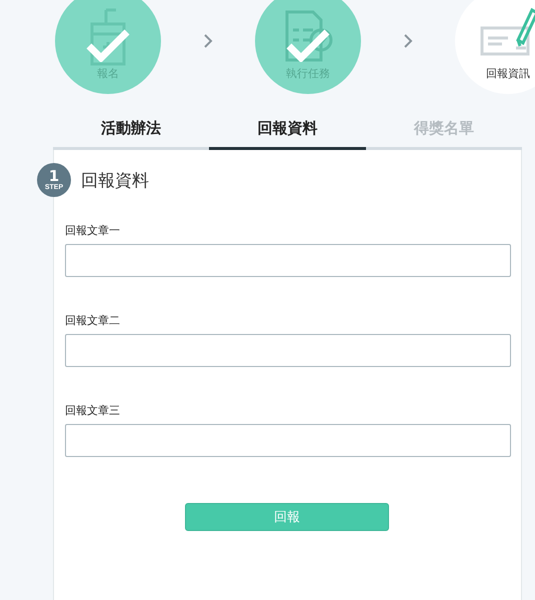 The height and width of the screenshot is (600, 535). I want to click on field-label: 回報文章二, so click(93, 319).